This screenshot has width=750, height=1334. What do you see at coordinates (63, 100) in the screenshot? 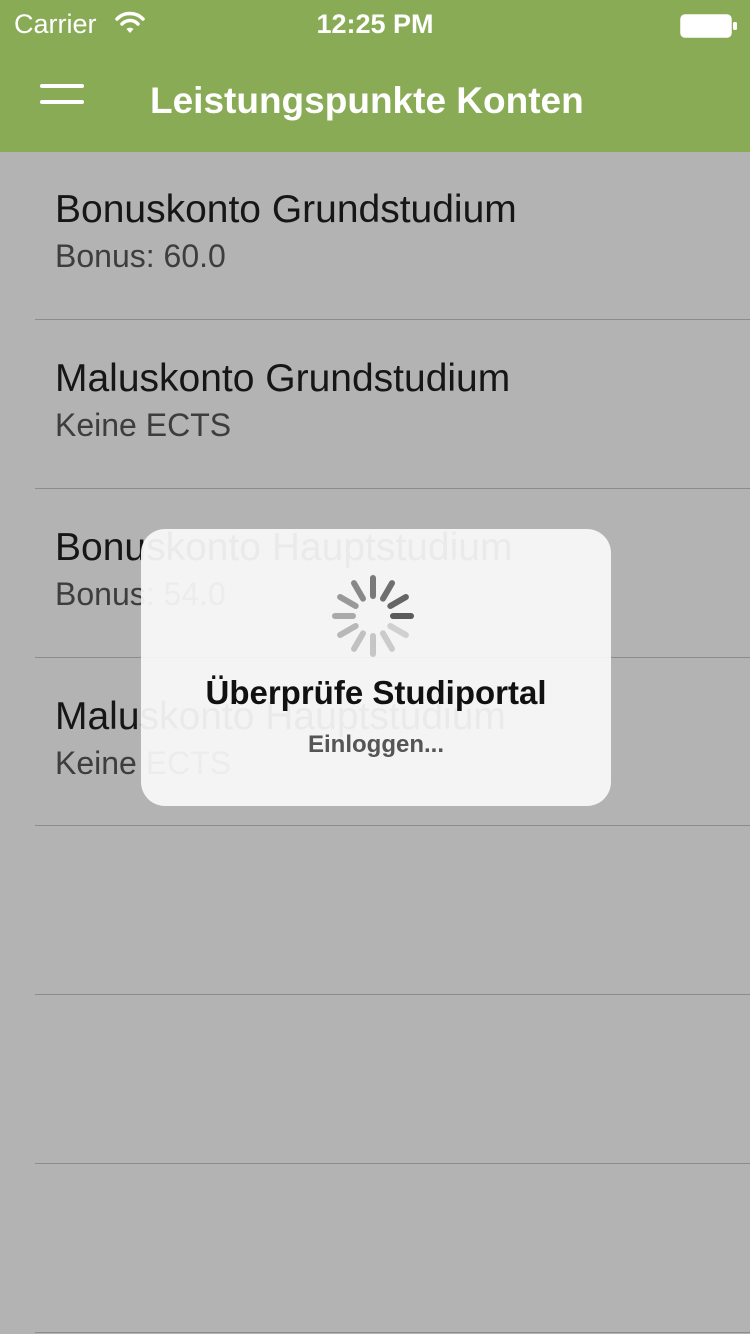
I see `hamburger-menu-icon` at bounding box center [63, 100].